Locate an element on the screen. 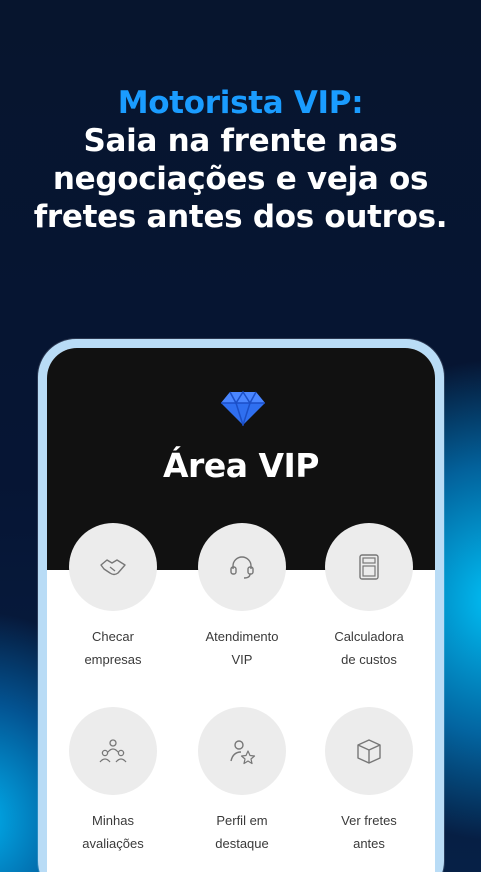 Image resolution: width=481 pixels, height=872 pixels. tile-checar-empresas: Checar empresas is located at coordinates (113, 597).